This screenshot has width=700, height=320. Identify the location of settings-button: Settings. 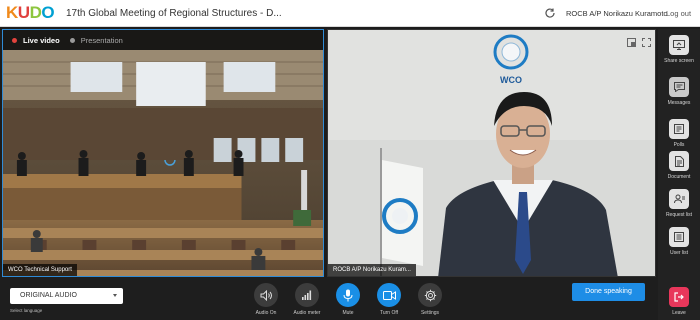
(430, 299).